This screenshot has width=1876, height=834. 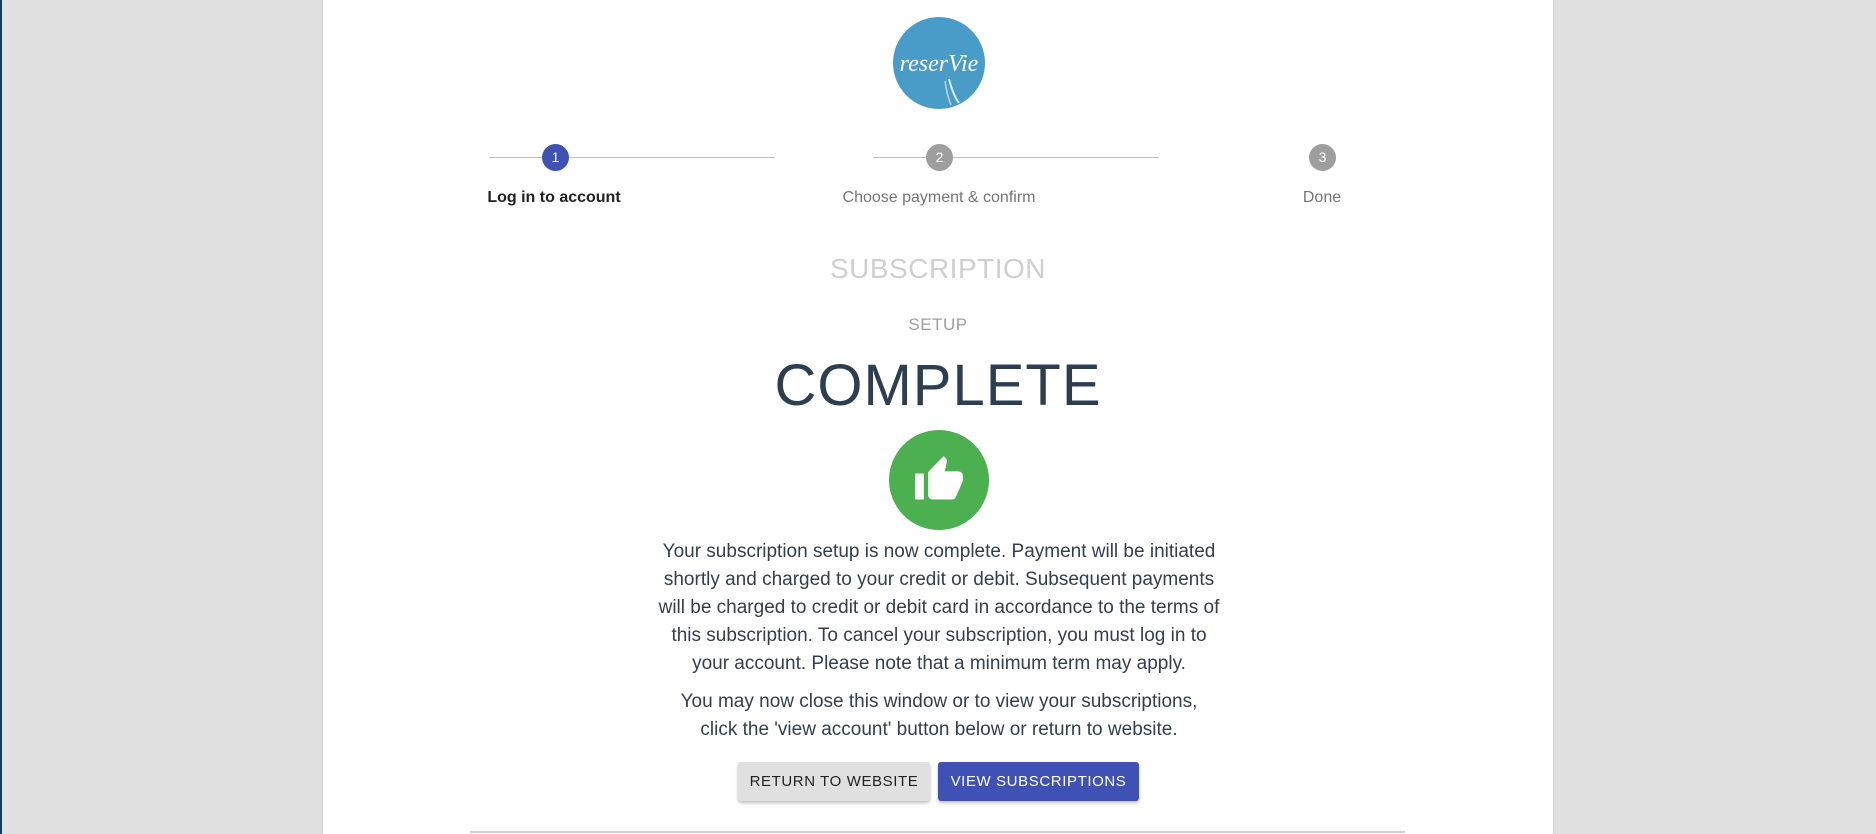 I want to click on step-1-label: Log in to account, so click(x=554, y=197).